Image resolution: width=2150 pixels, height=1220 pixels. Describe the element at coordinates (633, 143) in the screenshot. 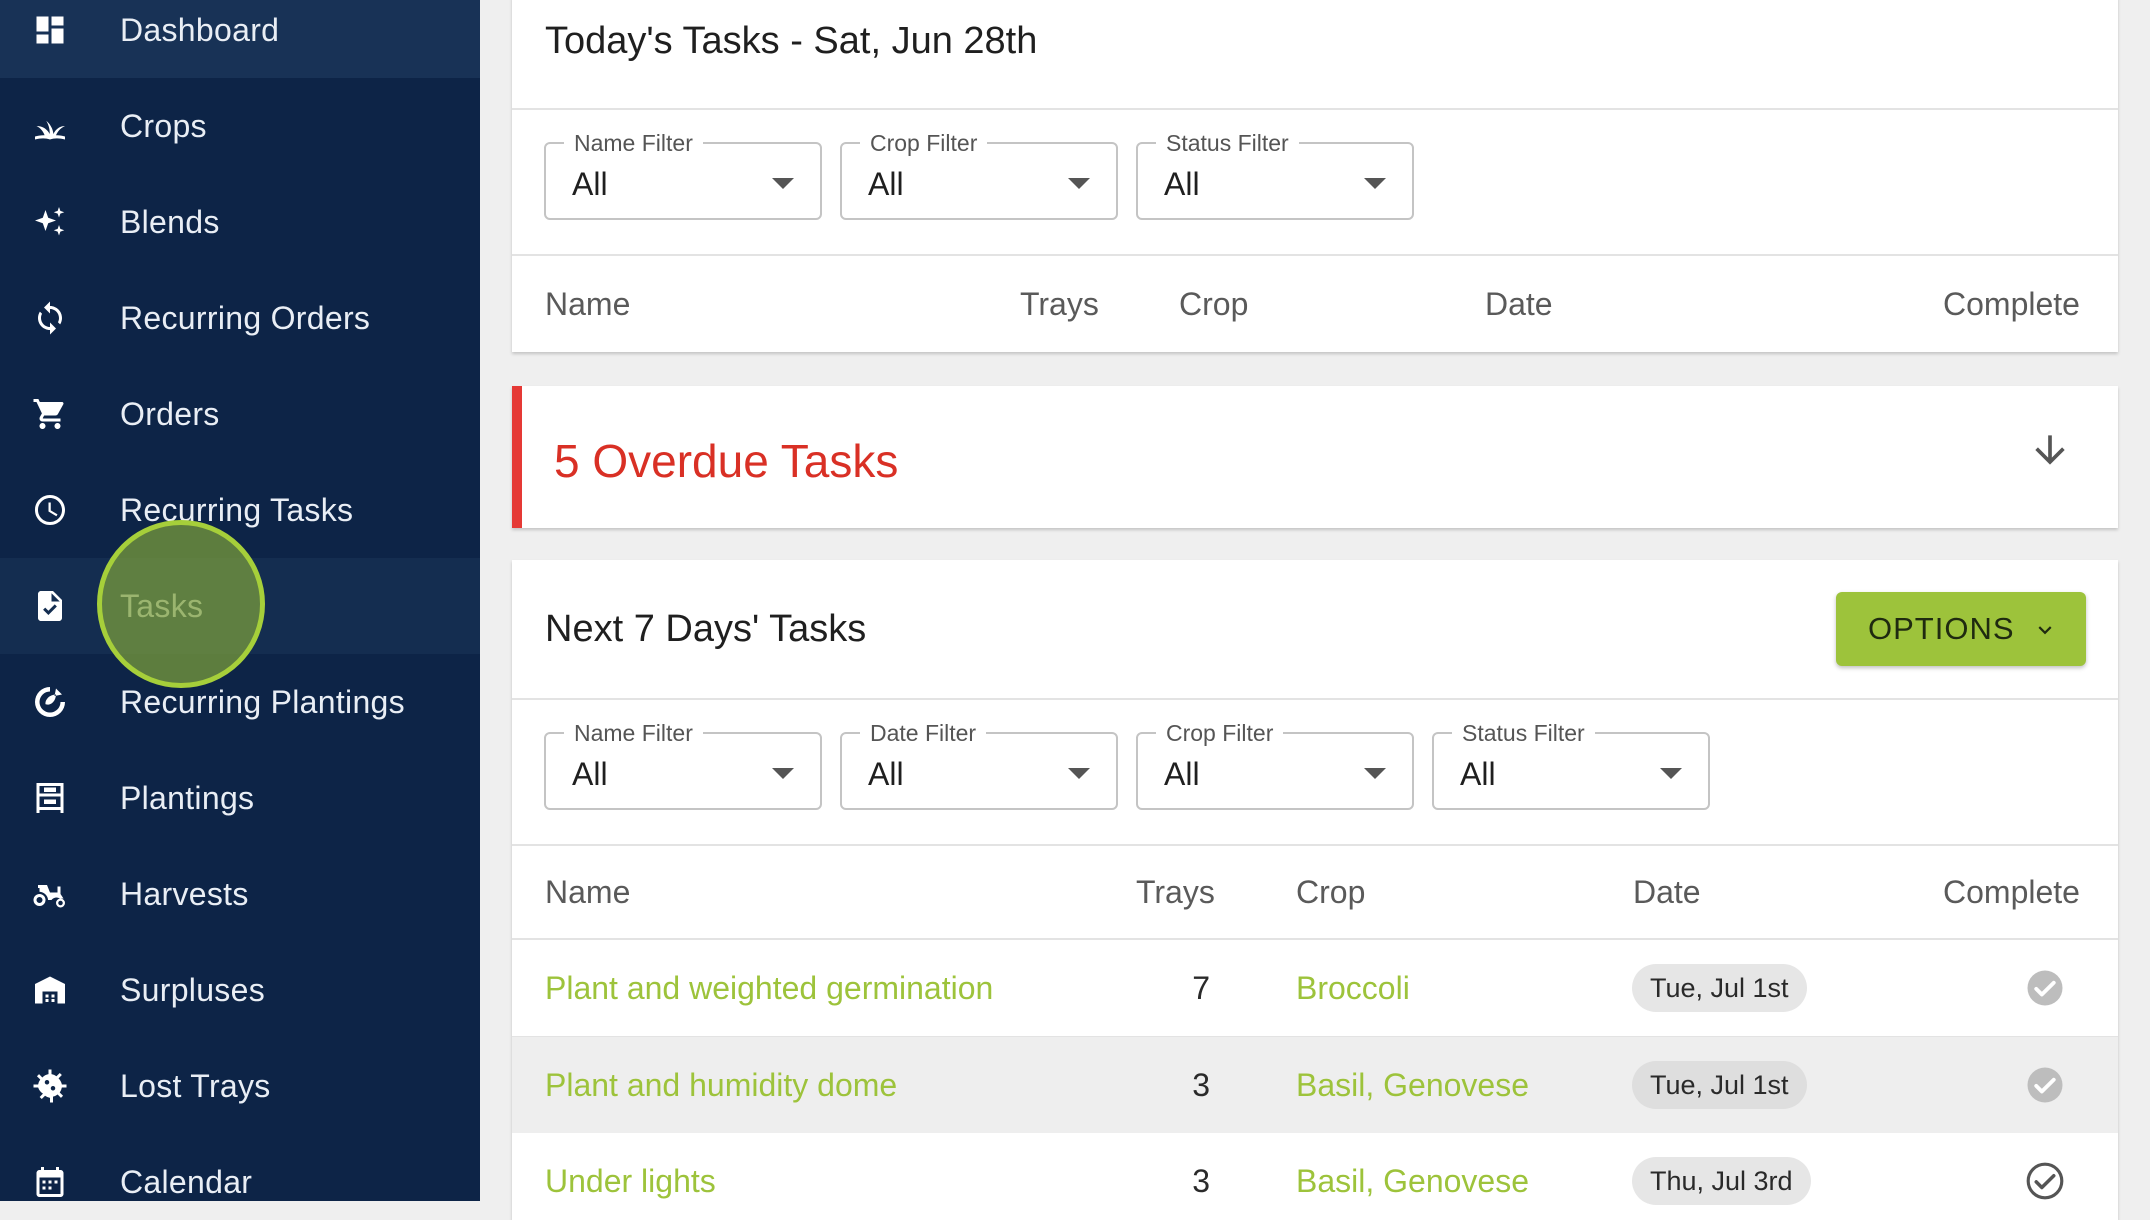

I see `filter-label: Name Filter` at that location.